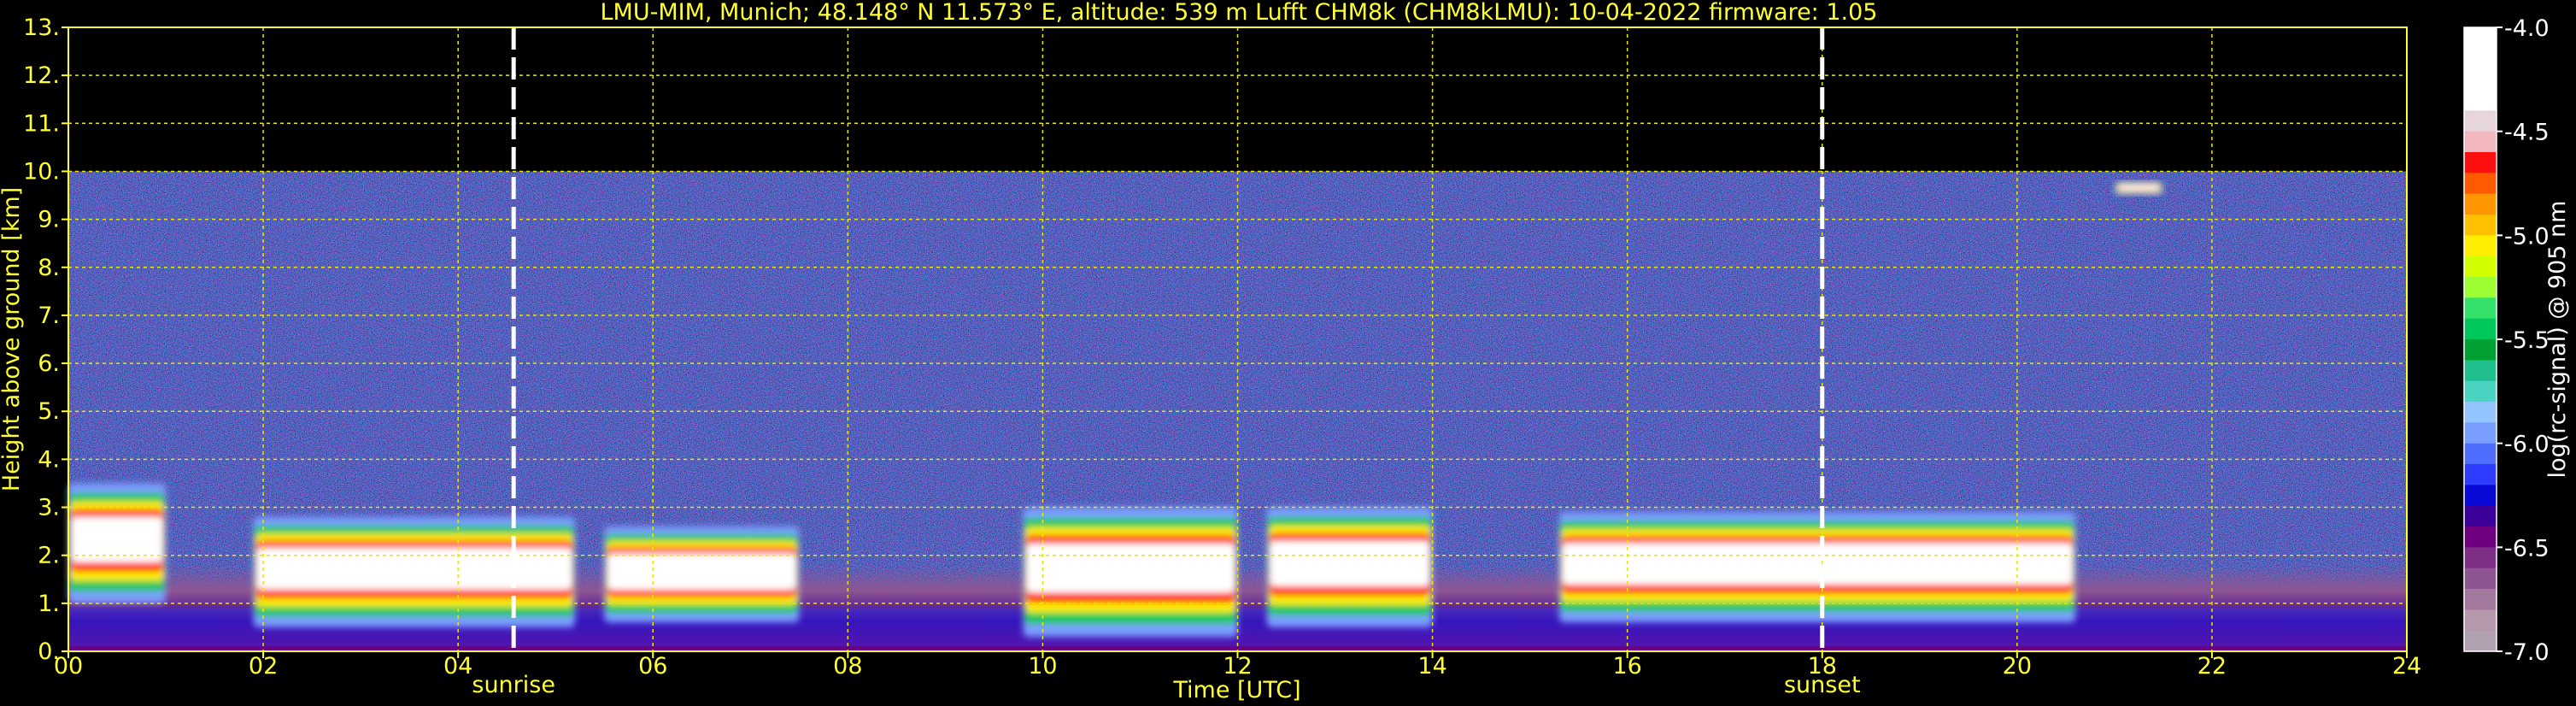 Image resolution: width=2576 pixels, height=706 pixels. What do you see at coordinates (2527, 340) in the screenshot?
I see `colorbar-tick-label: -5.5` at bounding box center [2527, 340].